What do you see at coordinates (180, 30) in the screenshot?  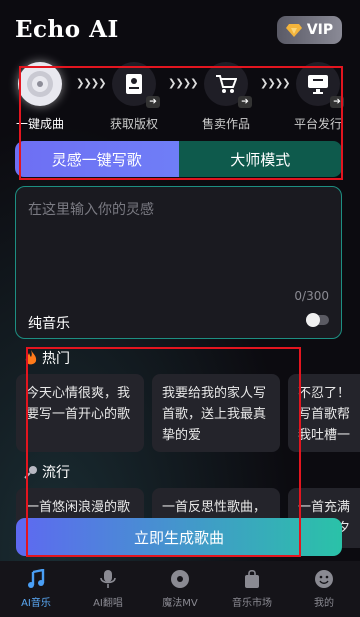 I see `header: Echo AI VIP` at bounding box center [180, 30].